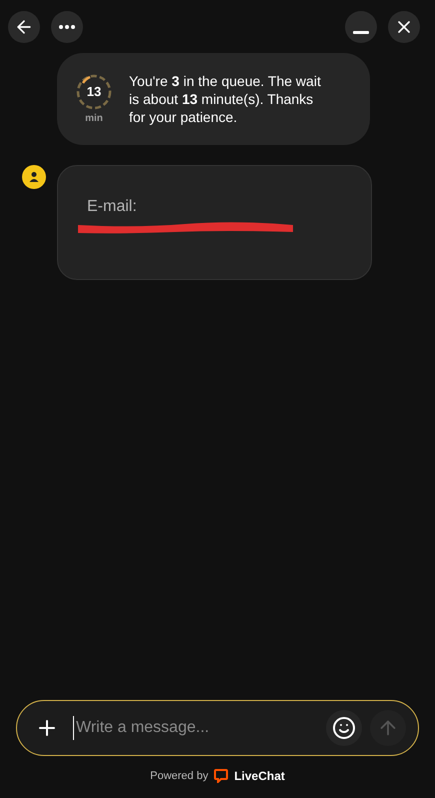 This screenshot has width=435, height=798. What do you see at coordinates (179, 776) in the screenshot?
I see `powered-by-text: Powered by` at bounding box center [179, 776].